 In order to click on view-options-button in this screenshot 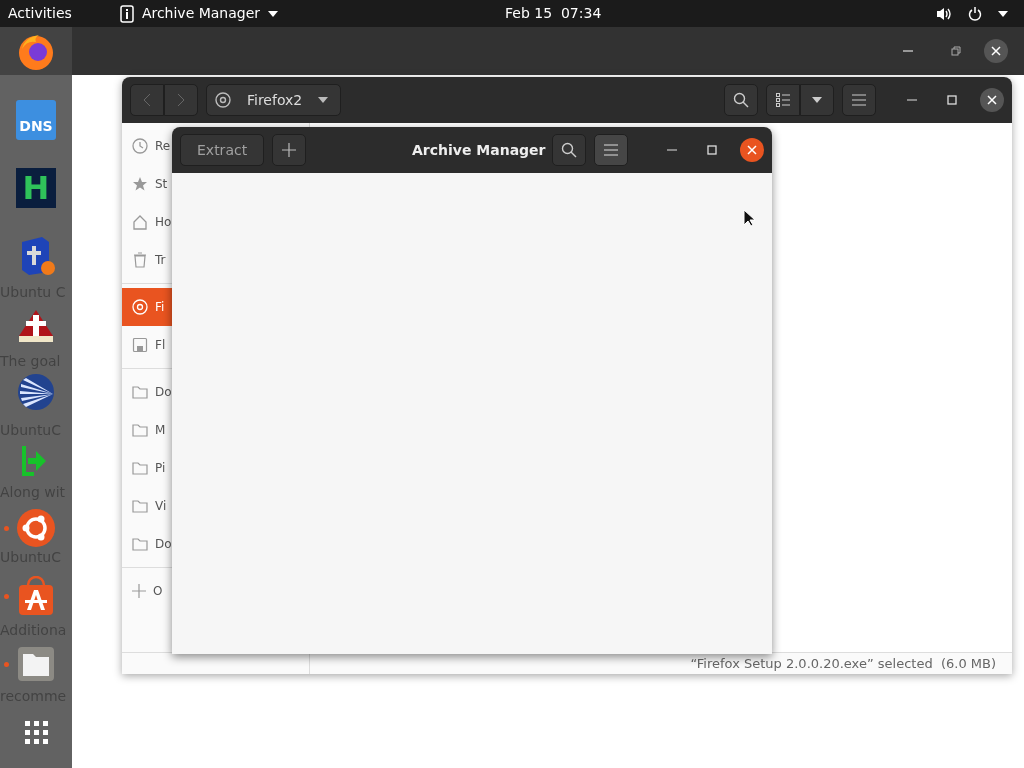, I will do `click(817, 100)`.